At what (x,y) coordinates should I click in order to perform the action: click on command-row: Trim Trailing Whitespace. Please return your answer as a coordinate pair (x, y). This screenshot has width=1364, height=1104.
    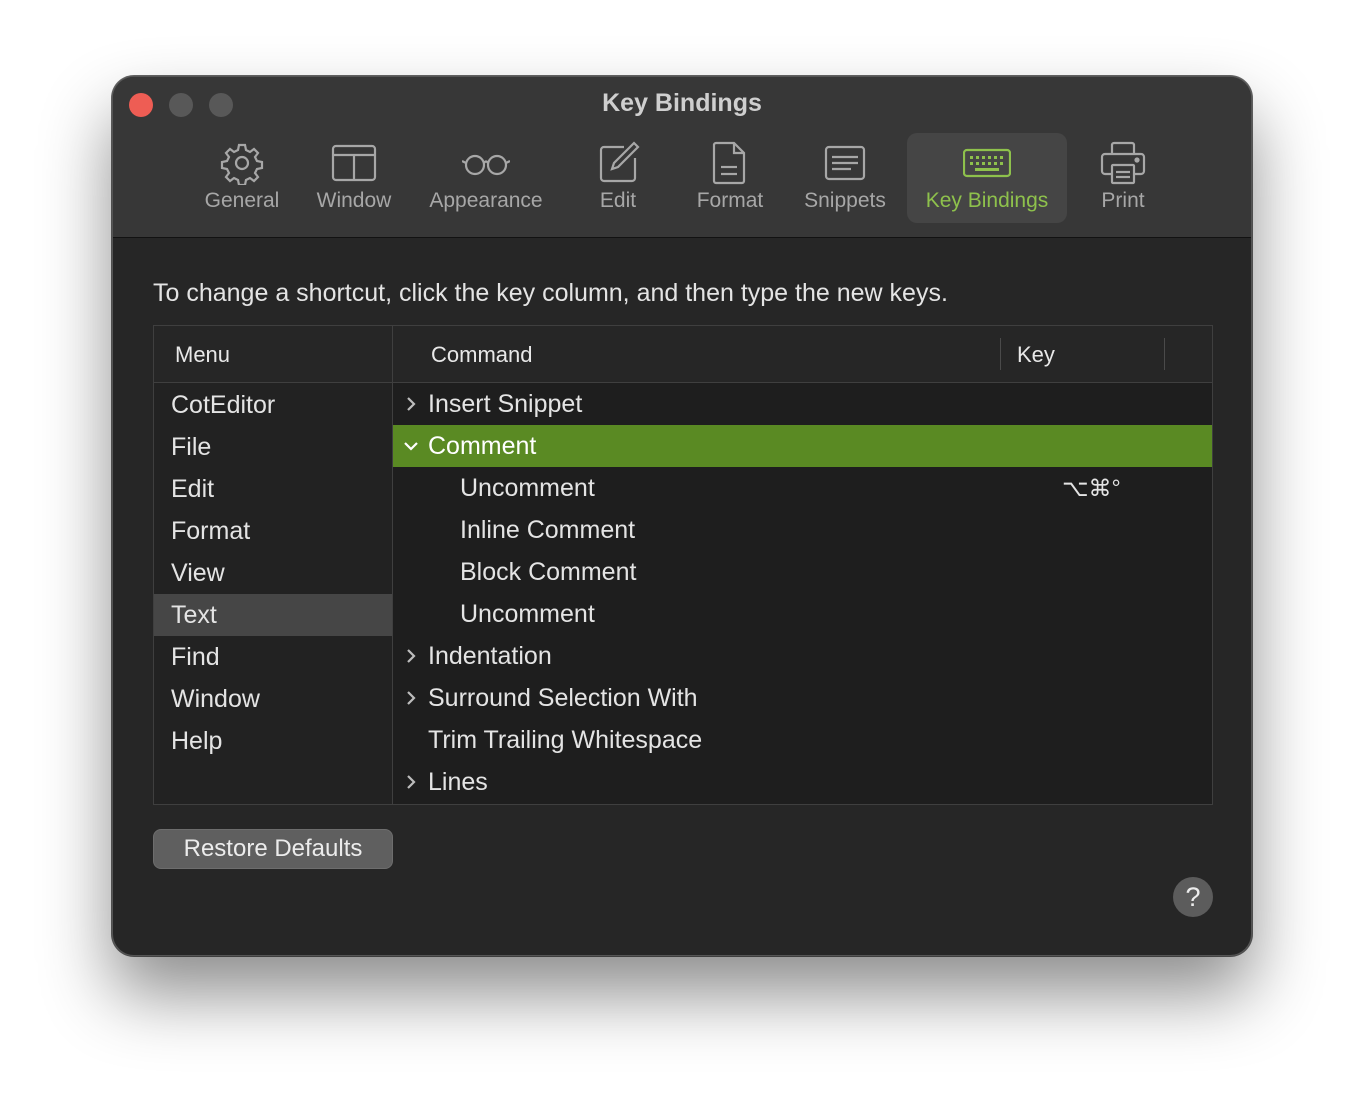
    Looking at the image, I should click on (802, 740).